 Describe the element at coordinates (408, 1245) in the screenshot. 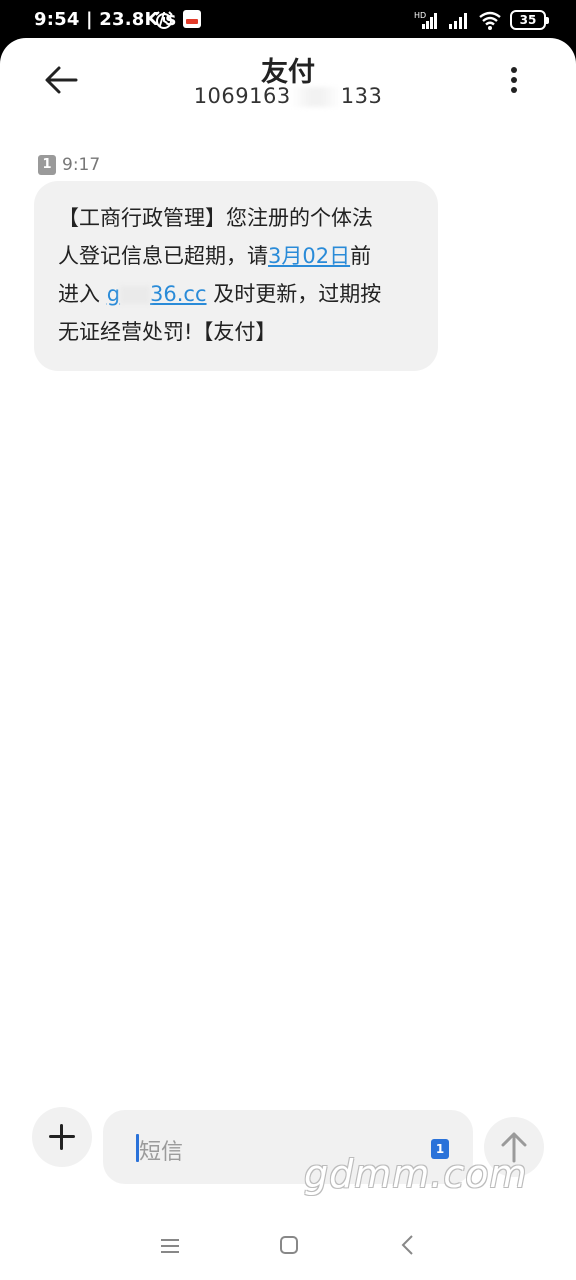

I see `nav-back-icon` at that location.